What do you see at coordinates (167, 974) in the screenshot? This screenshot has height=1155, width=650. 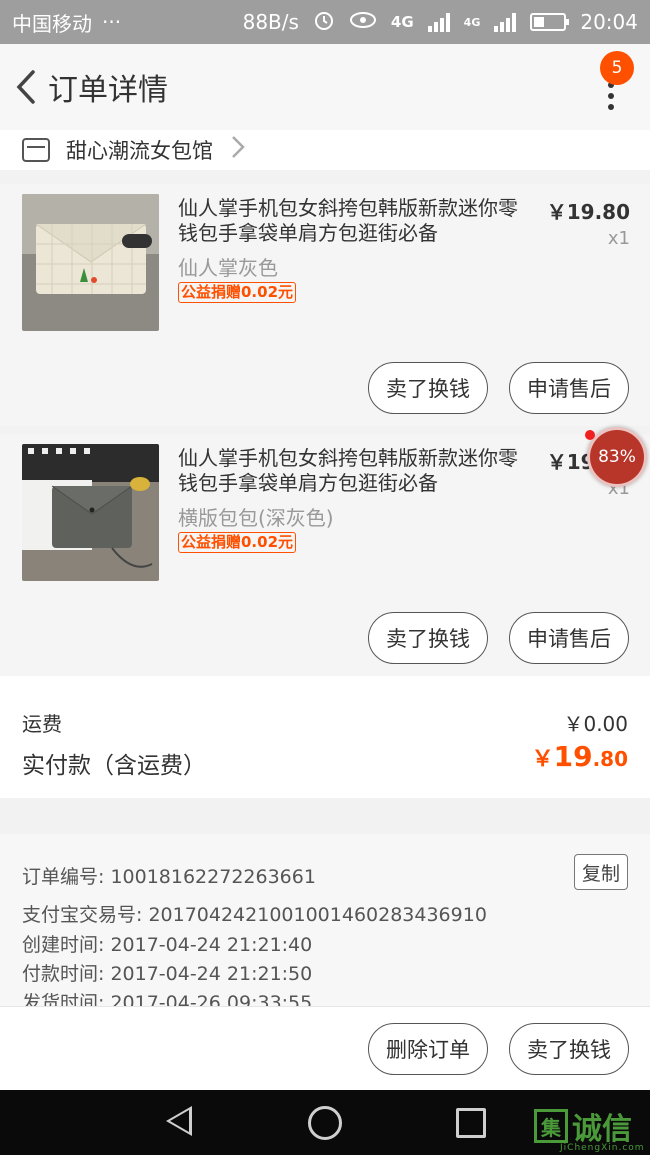 I see `payment-time: 付款时间: 2017-04-24 21:21:50` at bounding box center [167, 974].